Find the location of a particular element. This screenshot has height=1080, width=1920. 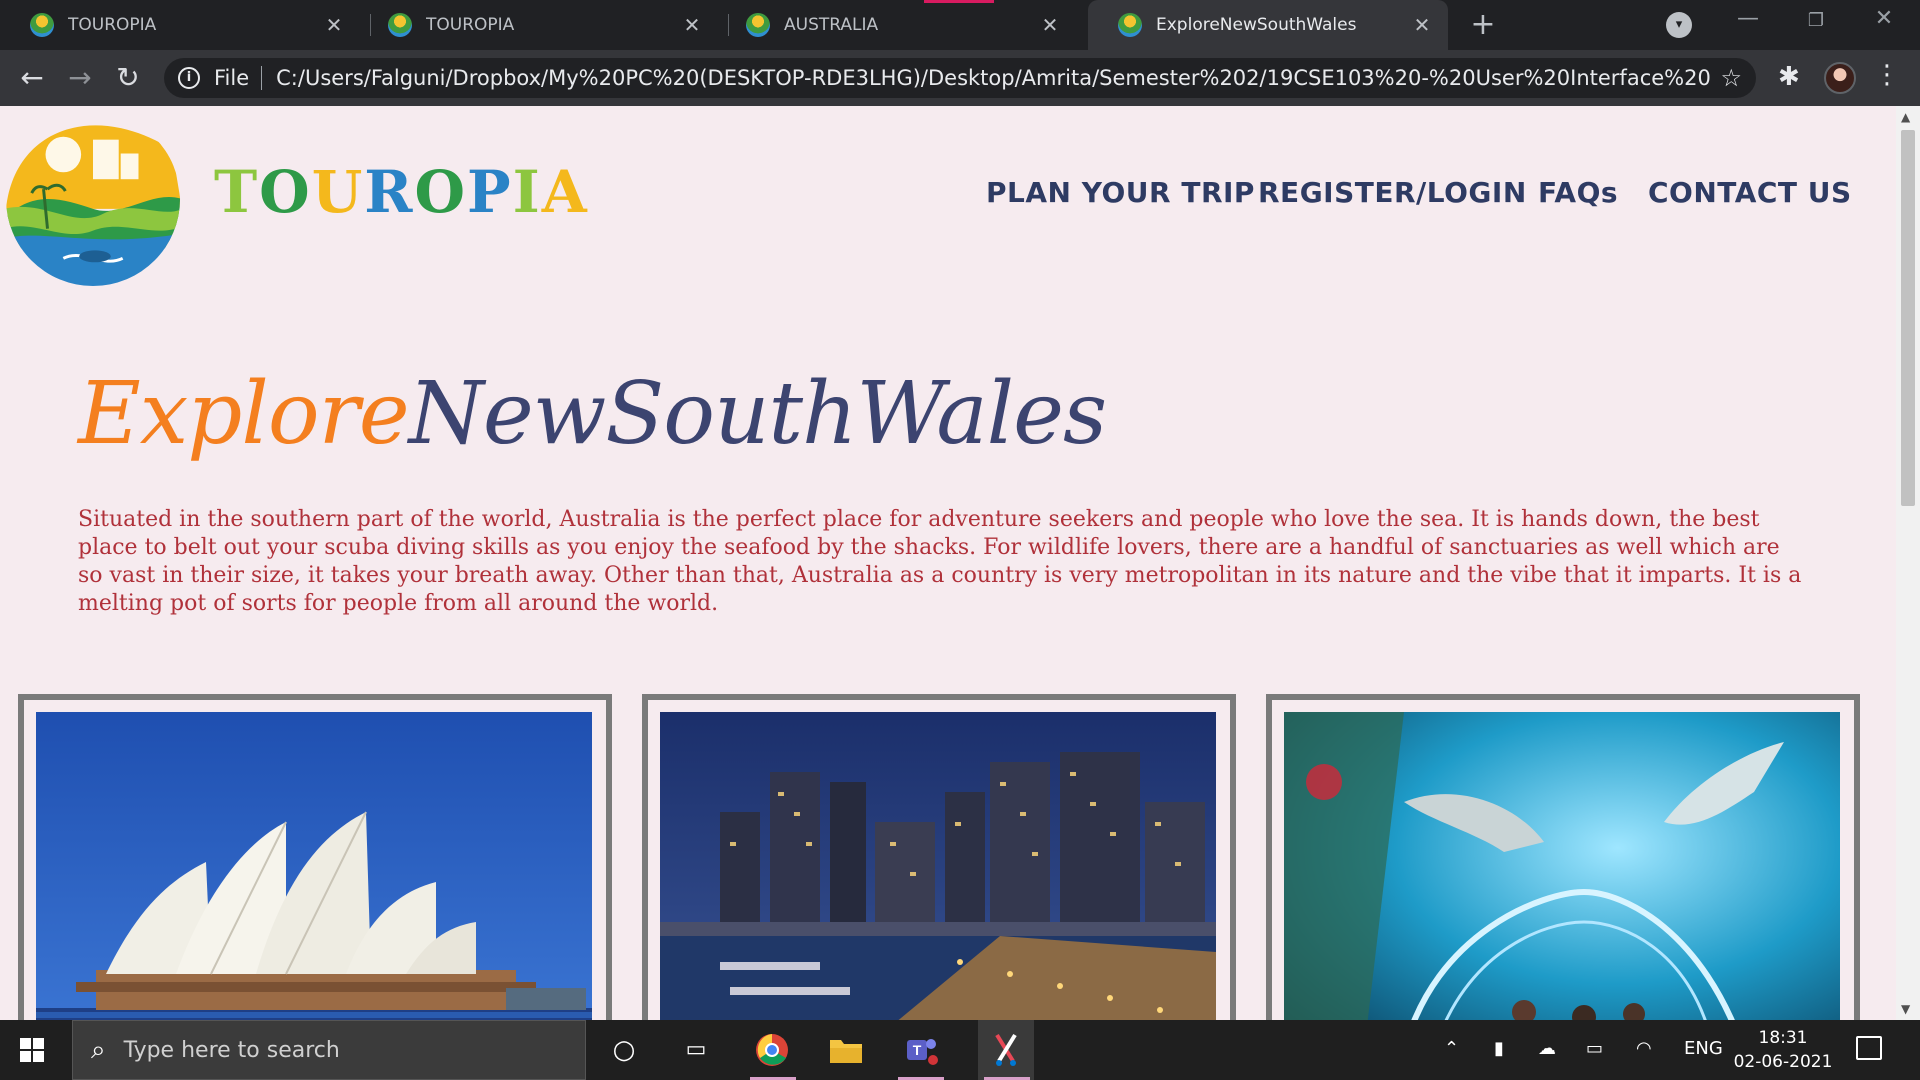

snipping-tool-icon is located at coordinates (1006, 1050).